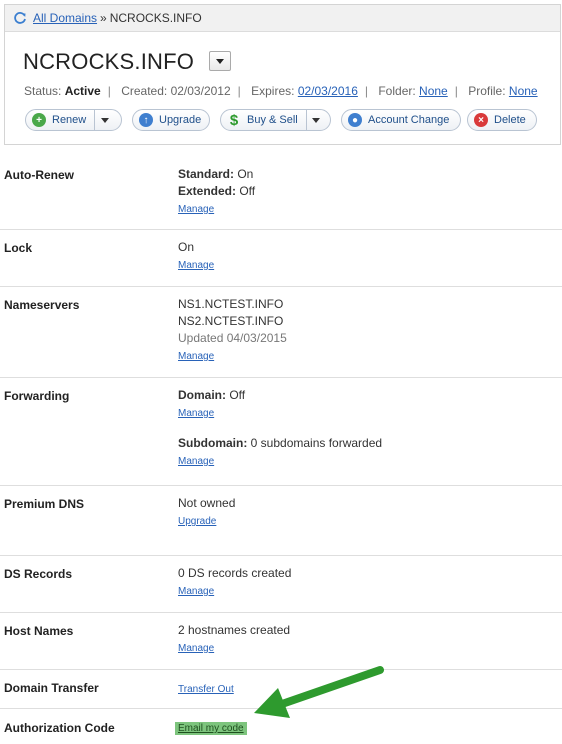  Describe the element at coordinates (433, 91) in the screenshot. I see `folder-link: None` at that location.